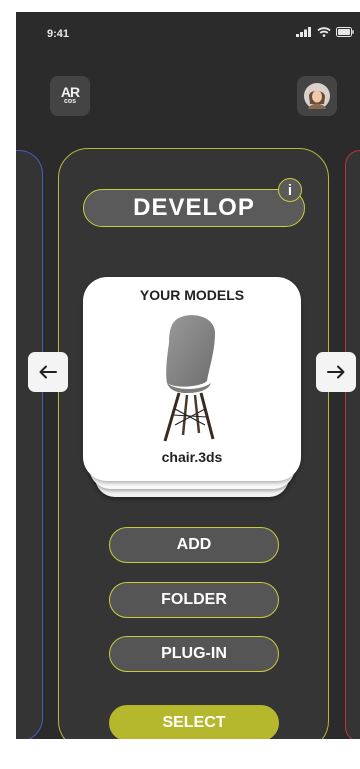  What do you see at coordinates (290, 190) in the screenshot?
I see `info-button: i` at bounding box center [290, 190].